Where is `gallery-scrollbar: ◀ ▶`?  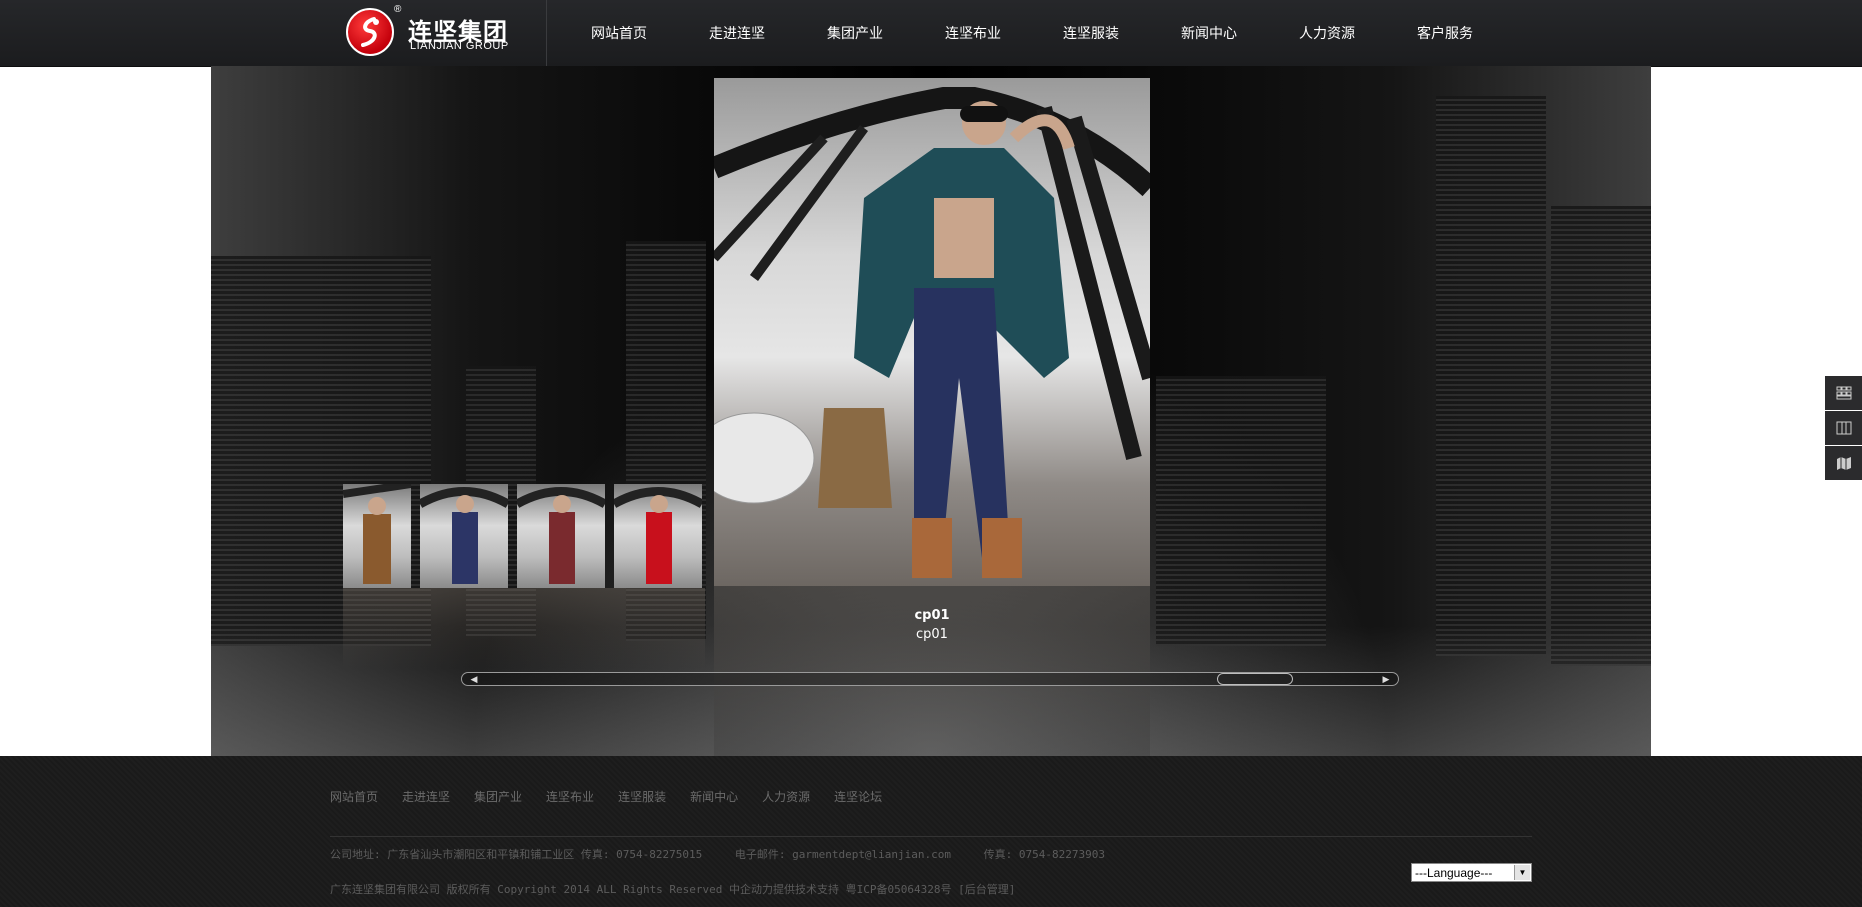
gallery-scrollbar: ◀ ▶ is located at coordinates (930, 679).